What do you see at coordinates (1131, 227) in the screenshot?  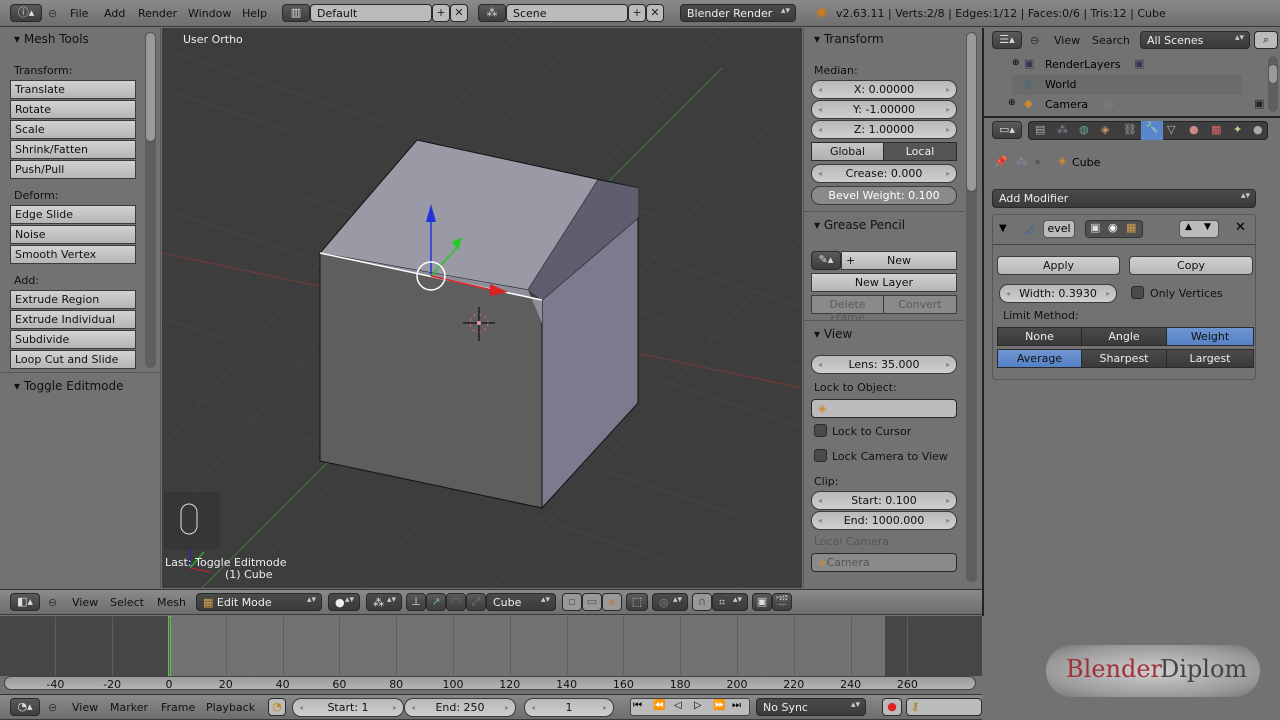 I see `editmode-toggle-icon: ▦` at bounding box center [1131, 227].